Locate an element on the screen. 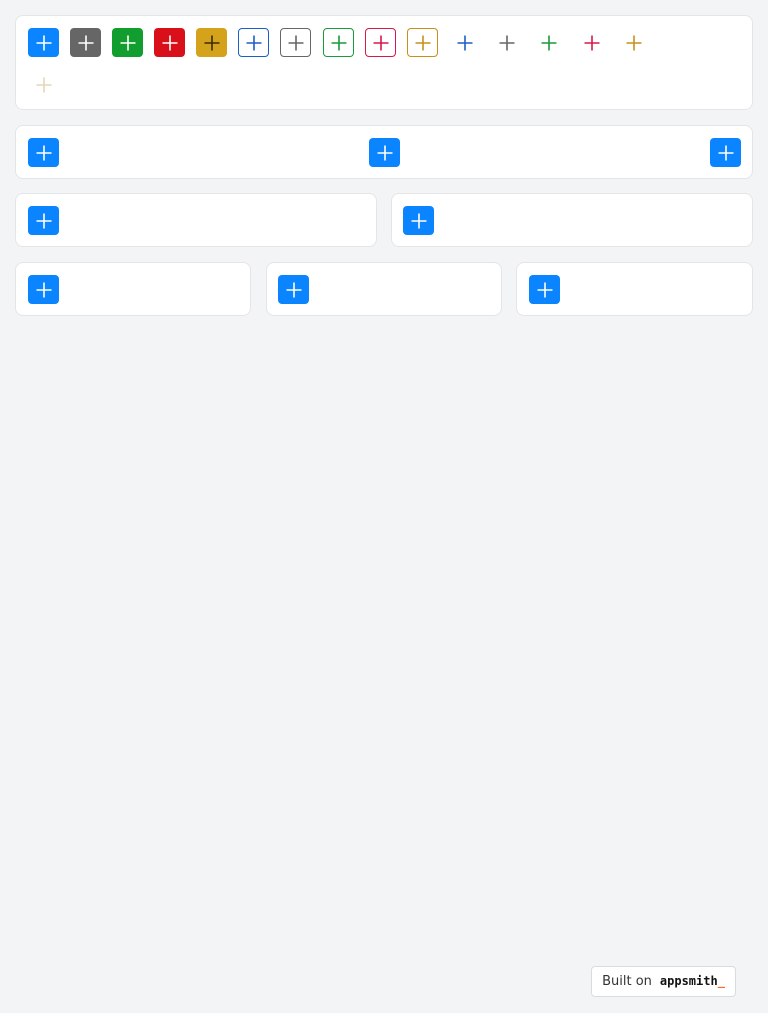  add-button-solid-red is located at coordinates (169, 42).